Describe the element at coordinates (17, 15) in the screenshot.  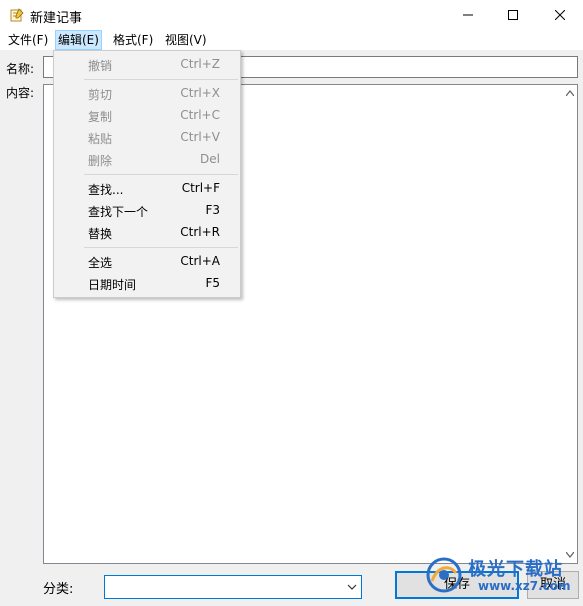
I see `note-edit-icon` at that location.